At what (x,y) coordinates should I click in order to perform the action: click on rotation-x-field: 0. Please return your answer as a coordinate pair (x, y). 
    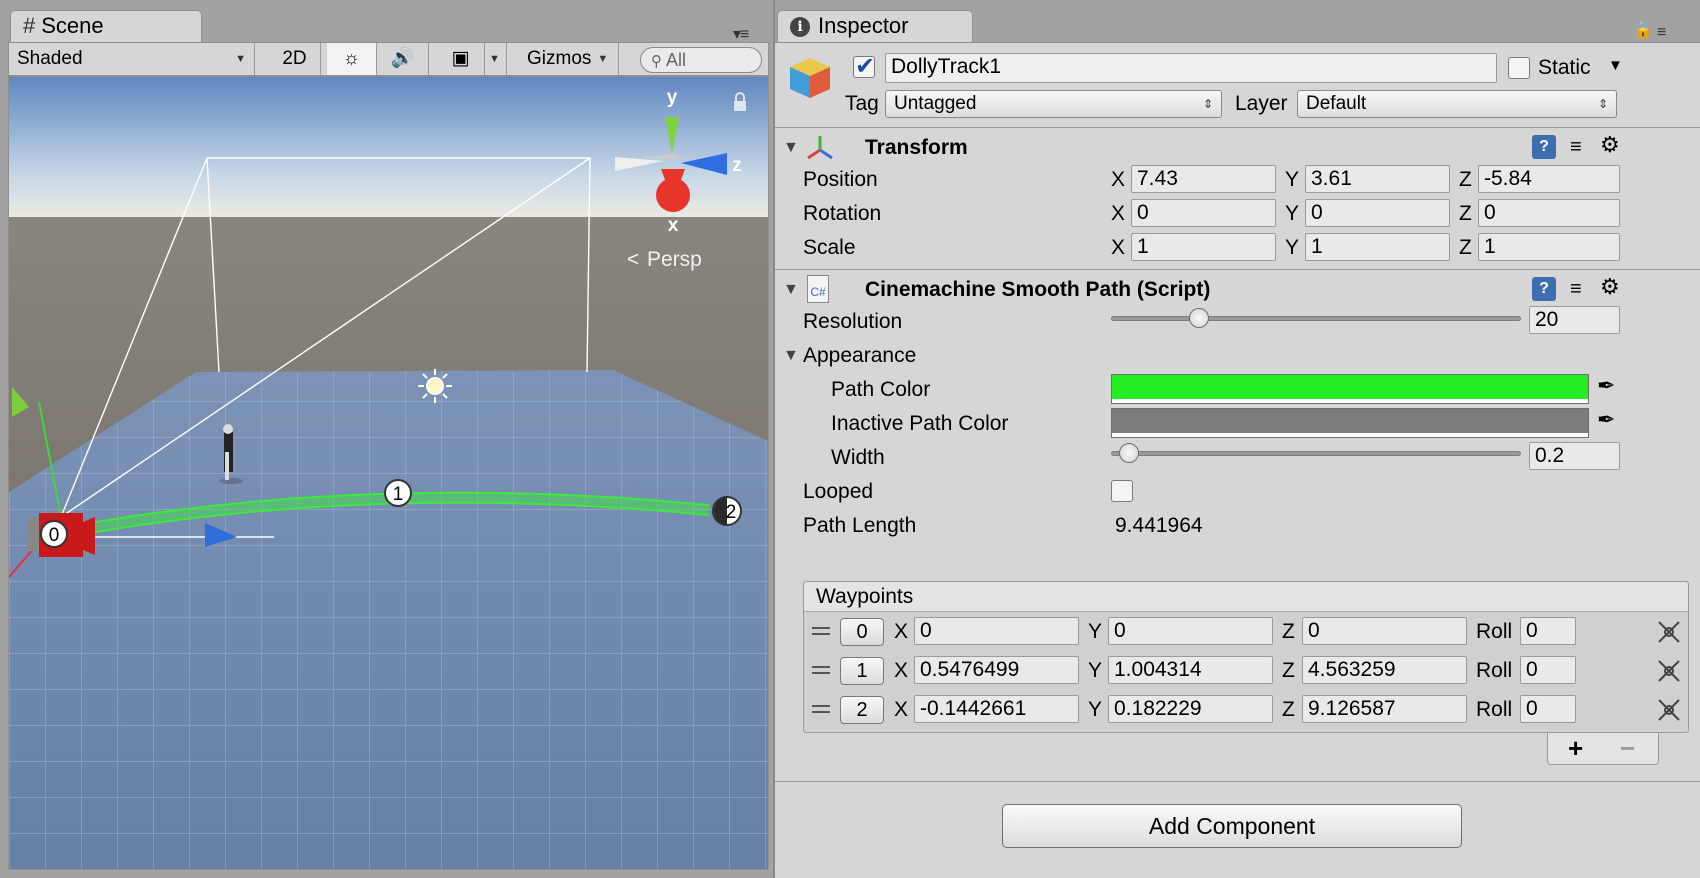
    Looking at the image, I should click on (1203, 213).